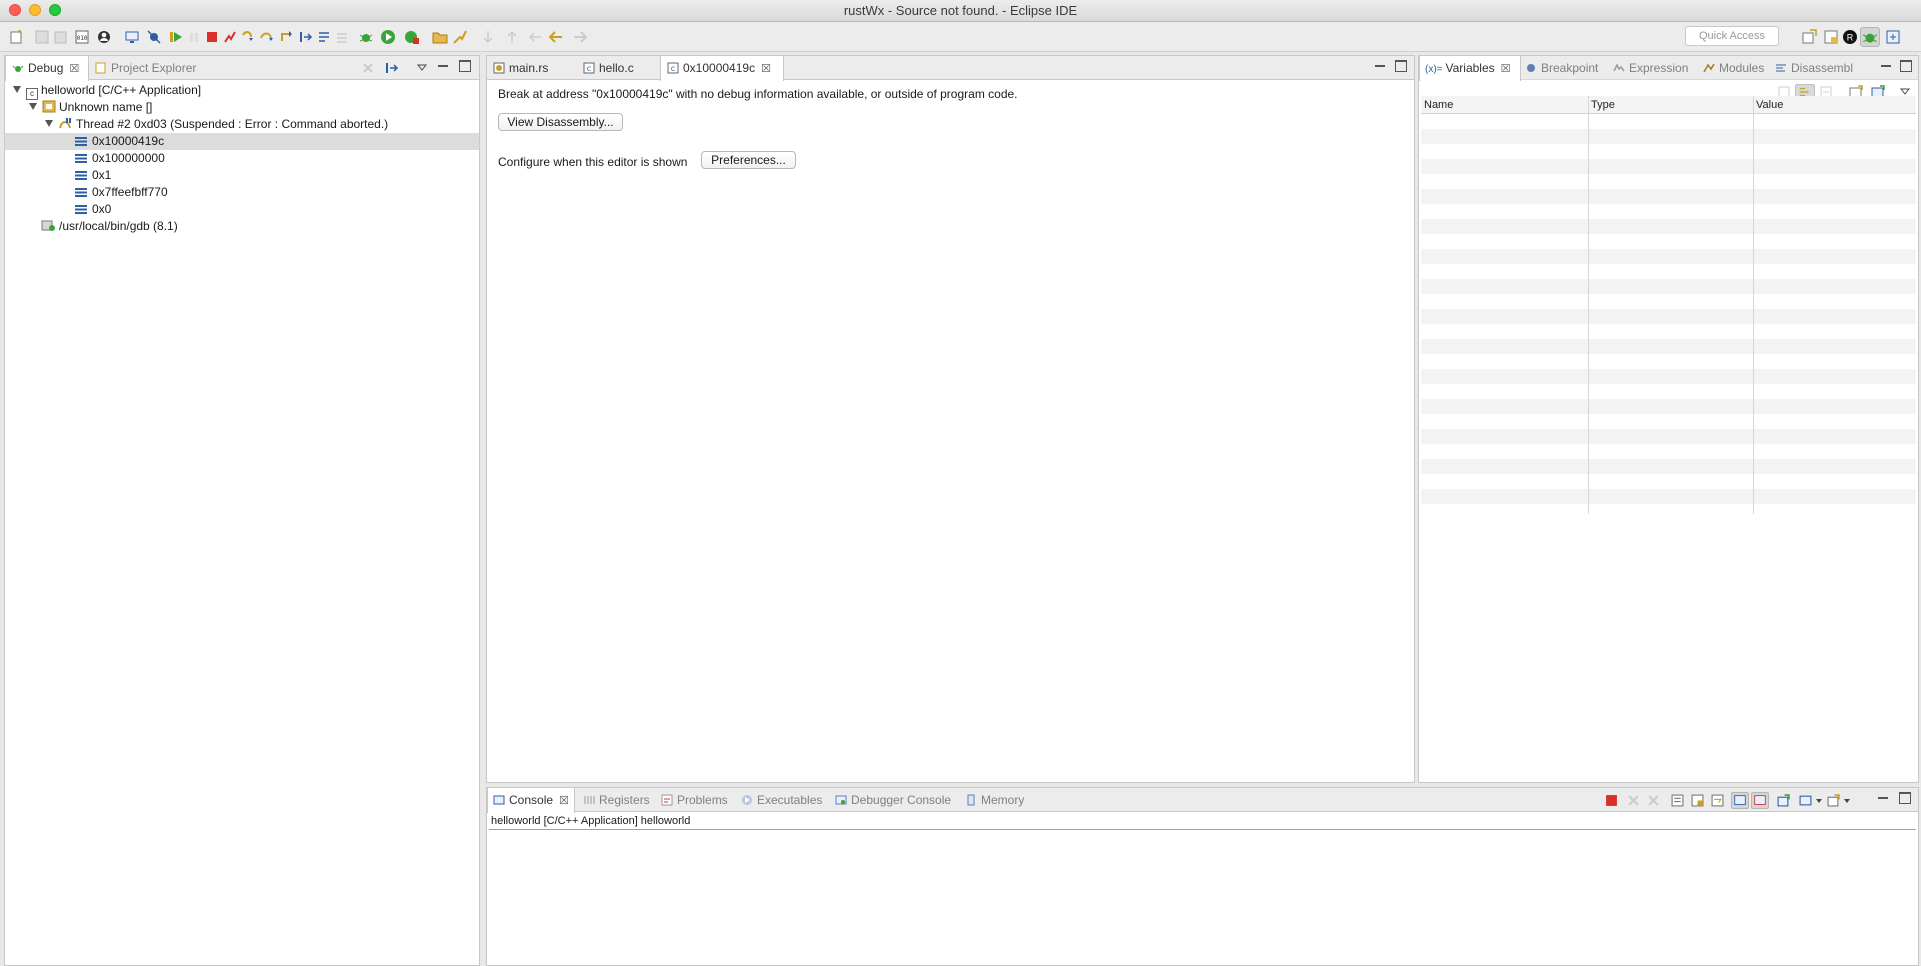 This screenshot has width=1921, height=966. I want to click on open-console-icon, so click(1833, 800).